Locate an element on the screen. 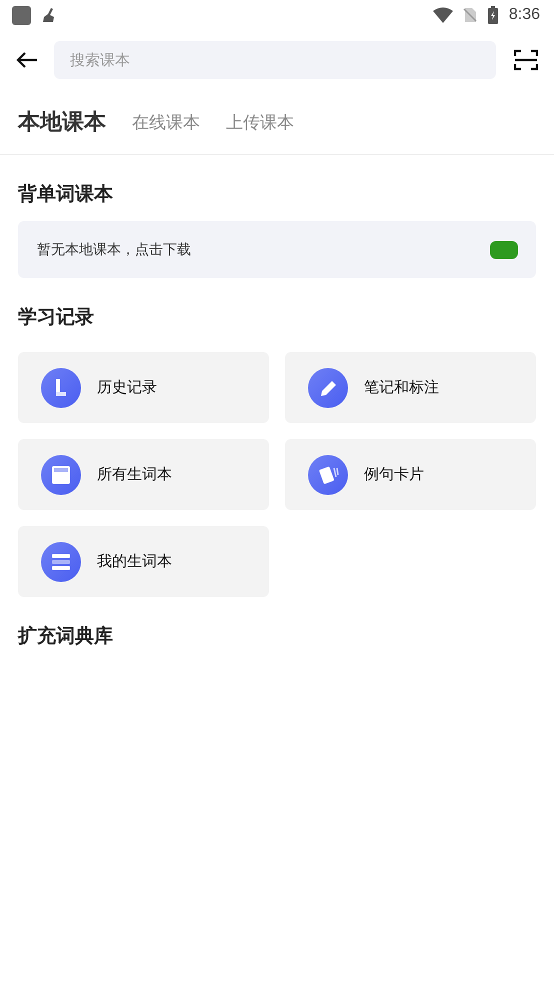 The height and width of the screenshot is (986, 554). empty-card: 暂无本地课本，点击下载 is located at coordinates (277, 249).